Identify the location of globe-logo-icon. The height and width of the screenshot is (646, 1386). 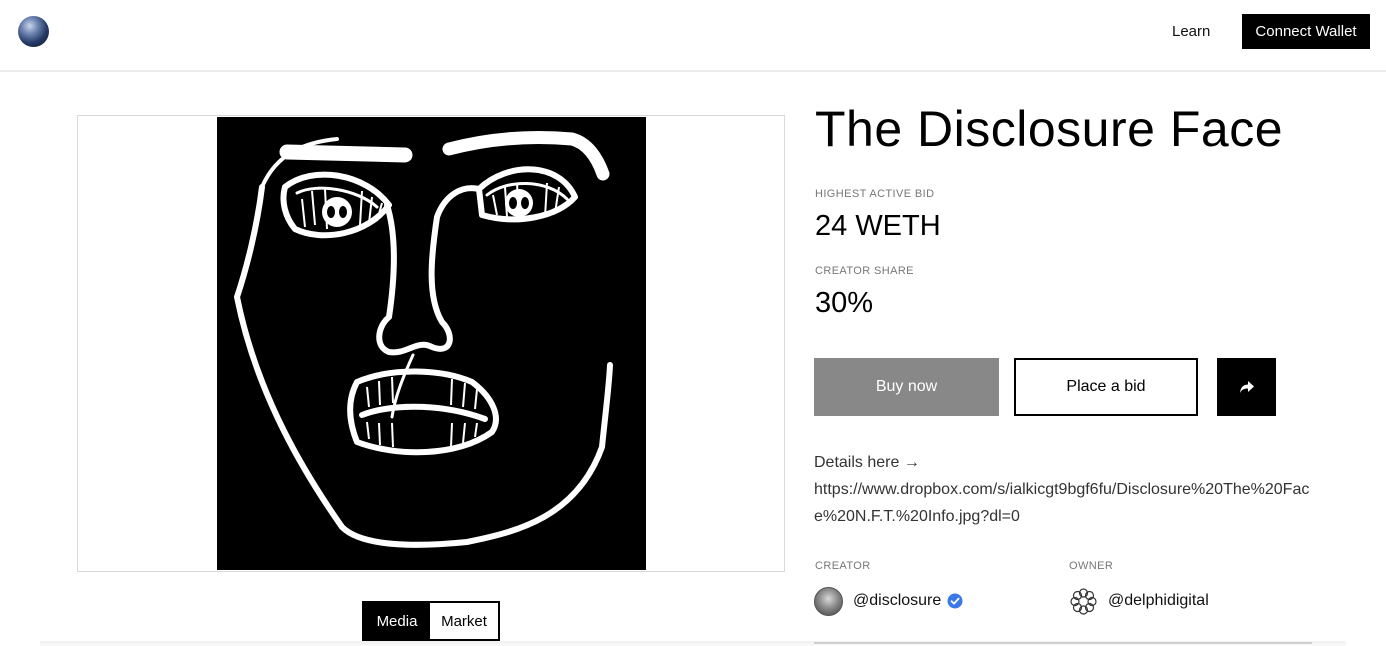
(33, 31).